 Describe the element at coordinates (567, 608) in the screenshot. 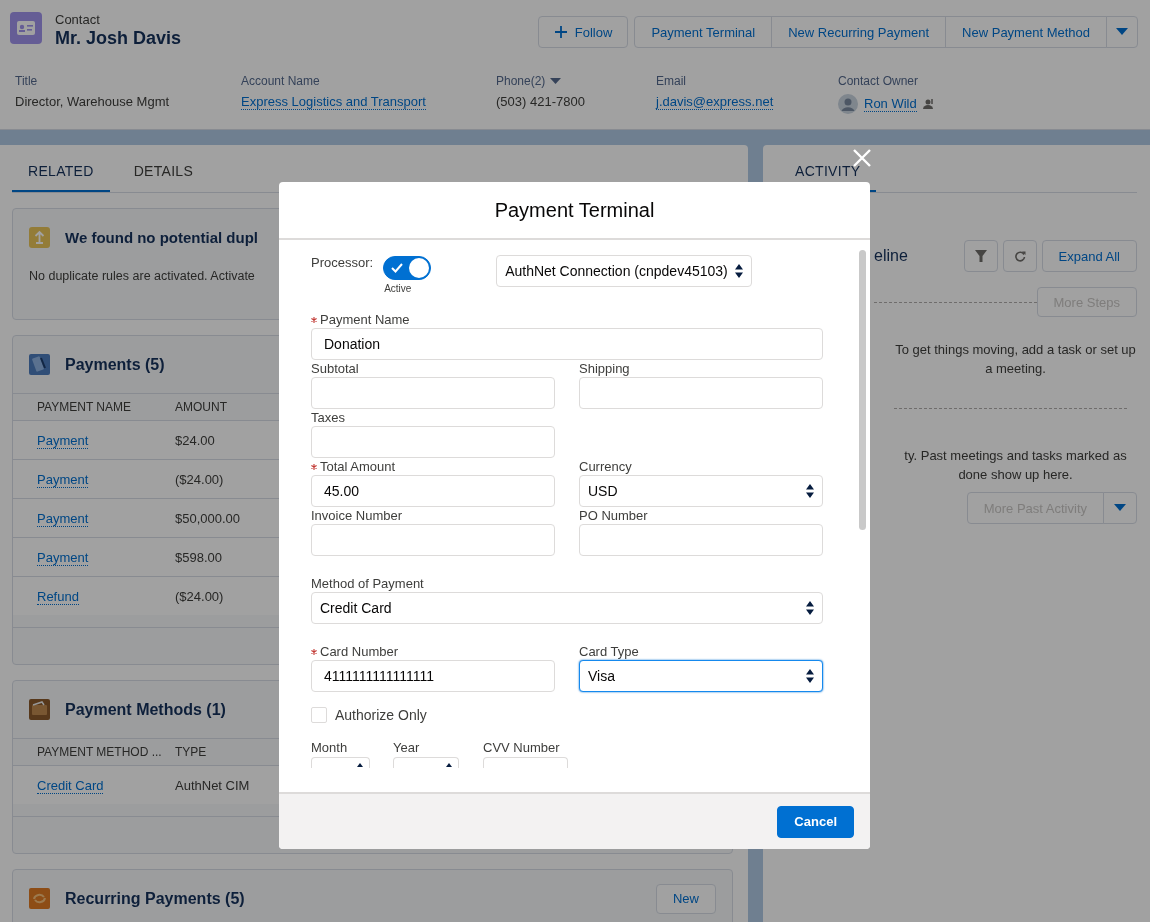

I see `select-field: Credit Card` at that location.